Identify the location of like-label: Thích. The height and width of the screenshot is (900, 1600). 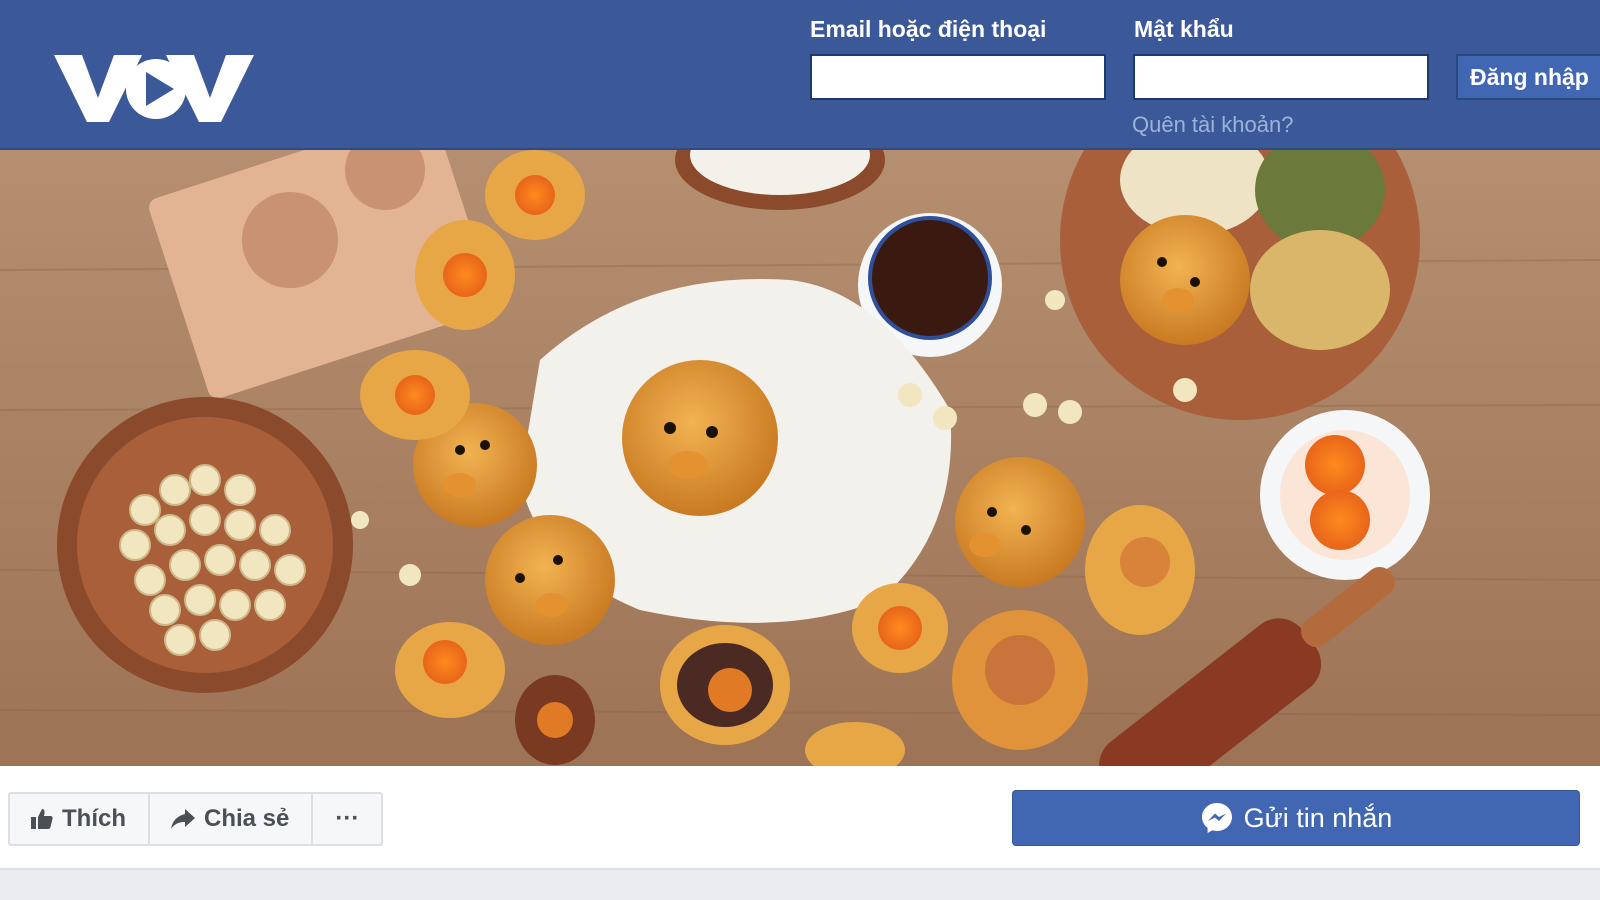
(94, 818).